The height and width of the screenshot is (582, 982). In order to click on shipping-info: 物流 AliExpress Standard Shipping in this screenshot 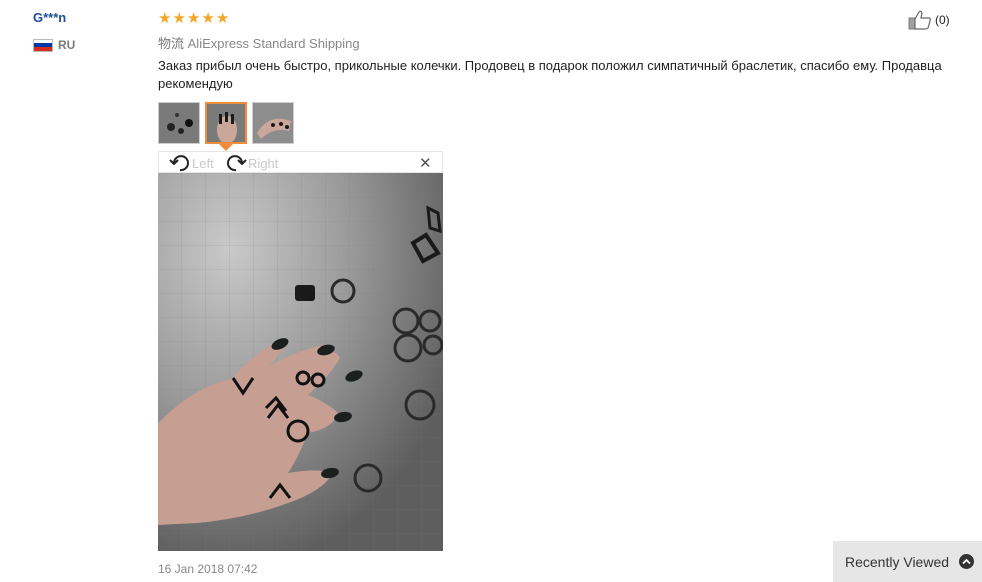, I will do `click(259, 42)`.